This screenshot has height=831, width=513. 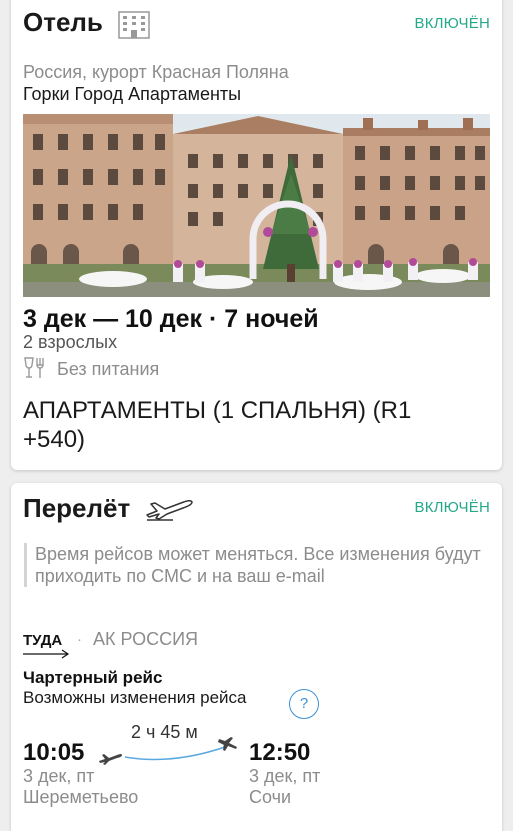 What do you see at coordinates (93, 677) in the screenshot?
I see `flight-type: Чартерный рейс` at bounding box center [93, 677].